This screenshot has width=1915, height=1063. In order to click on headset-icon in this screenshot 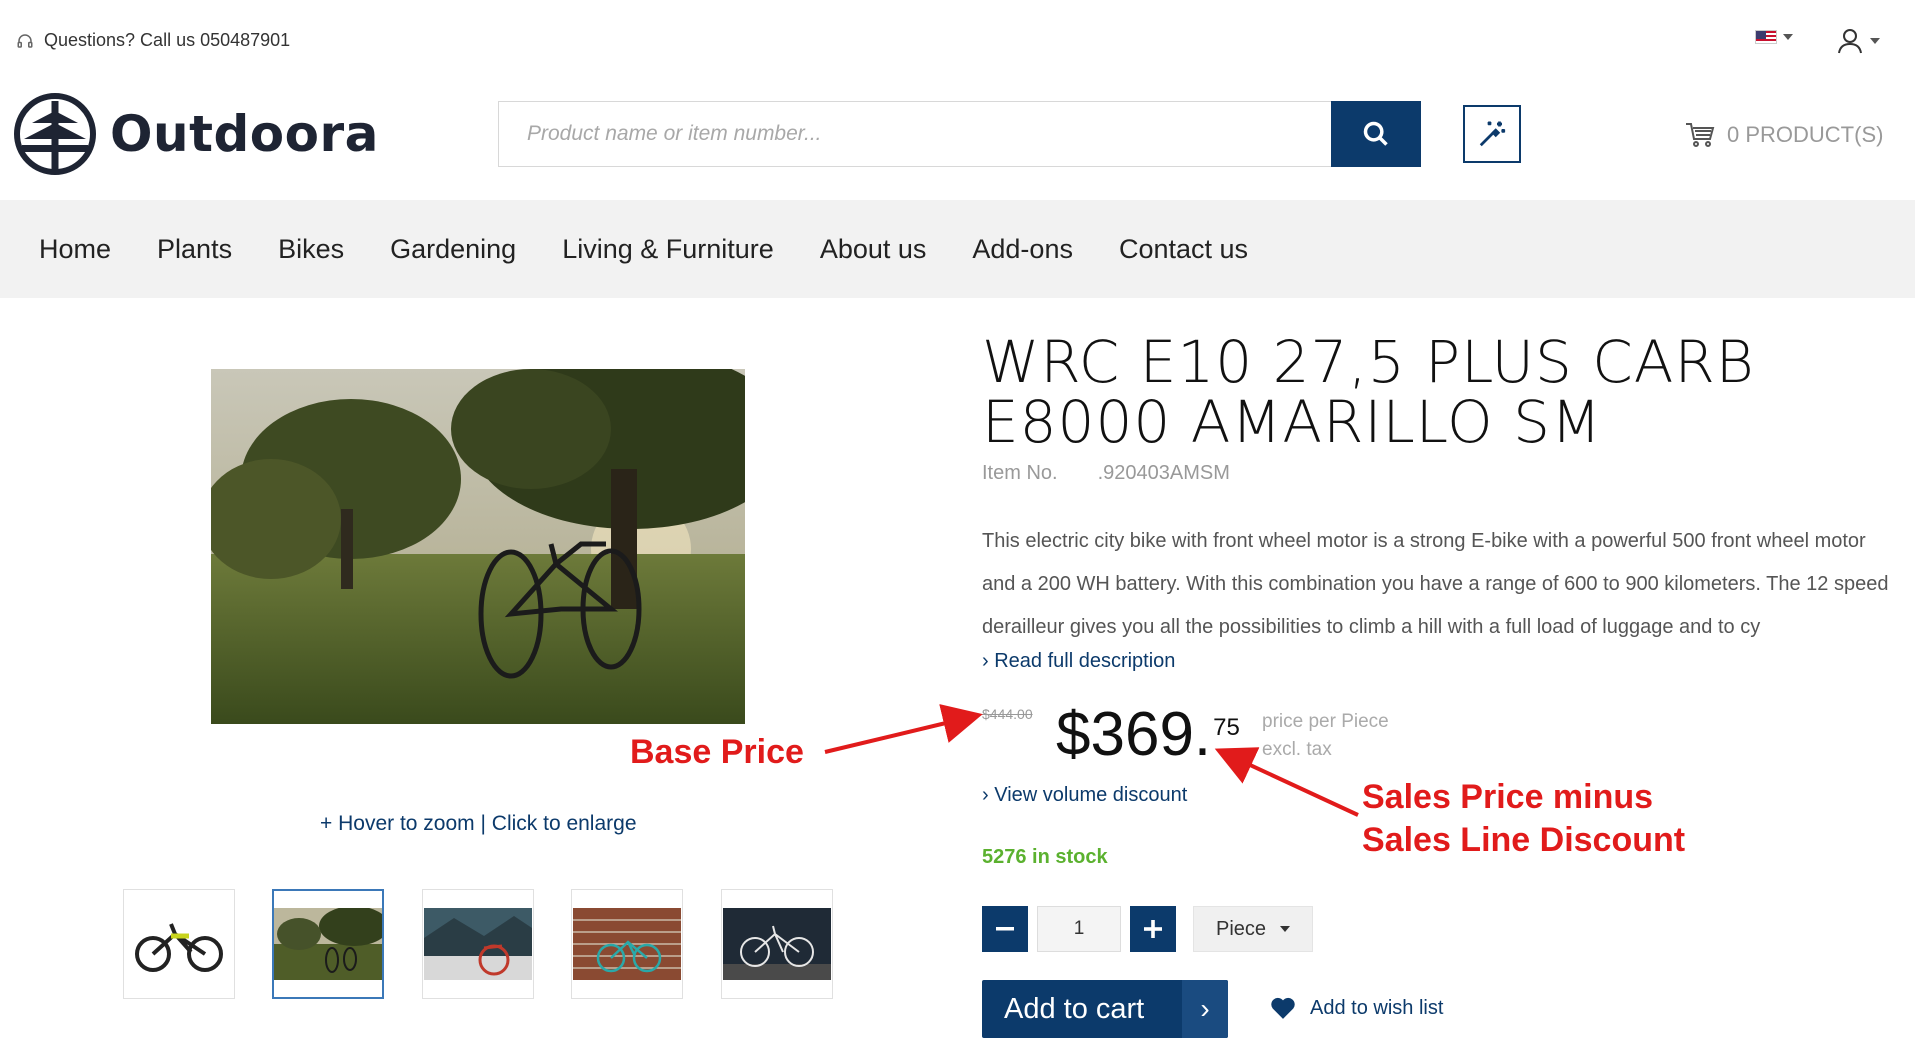, I will do `click(25, 40)`.